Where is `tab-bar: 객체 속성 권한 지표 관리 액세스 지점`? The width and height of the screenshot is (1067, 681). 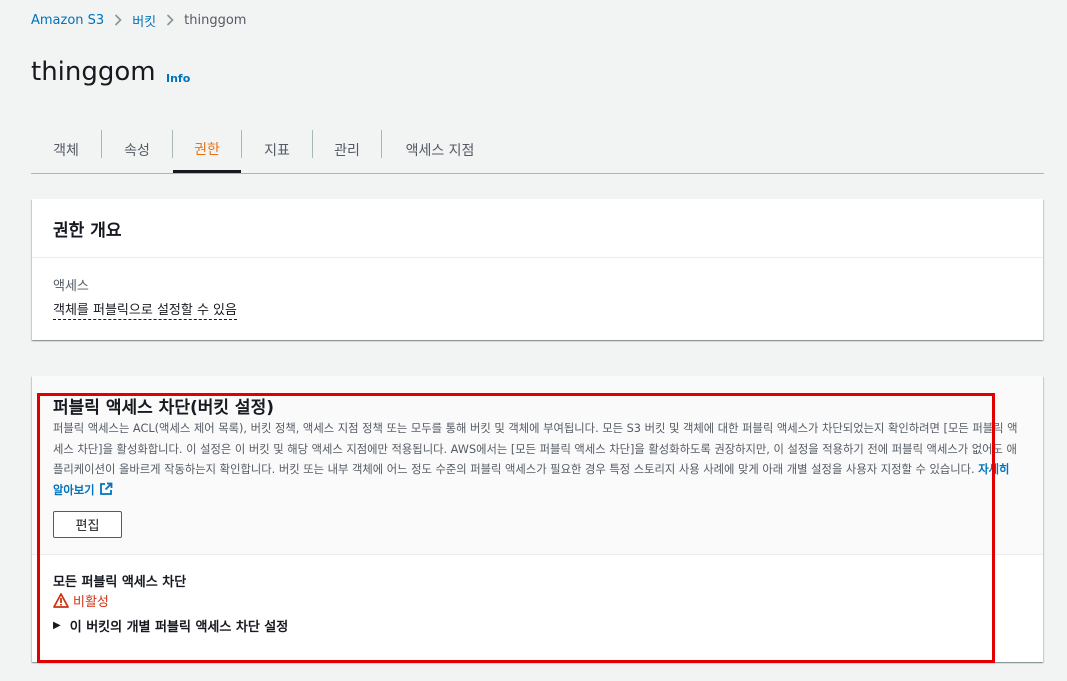
tab-bar: 객체 속성 권한 지표 관리 액세스 지점 is located at coordinates (537, 151).